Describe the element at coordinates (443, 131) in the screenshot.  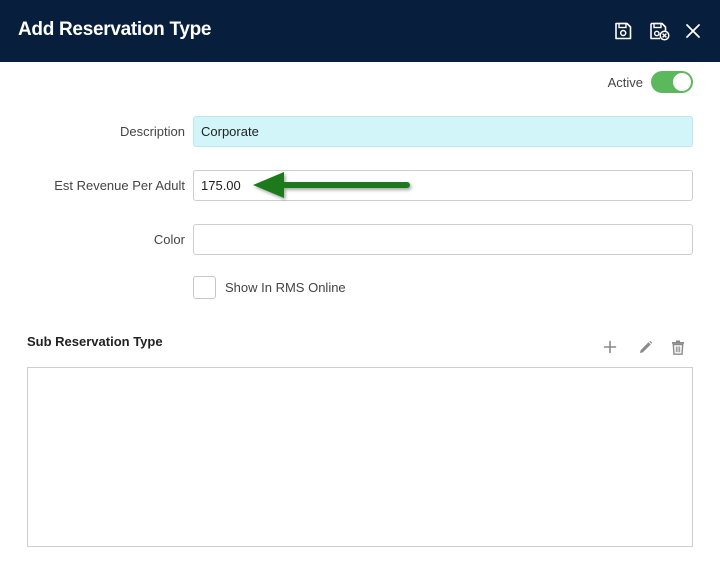
I see `description-field: Corporate` at that location.